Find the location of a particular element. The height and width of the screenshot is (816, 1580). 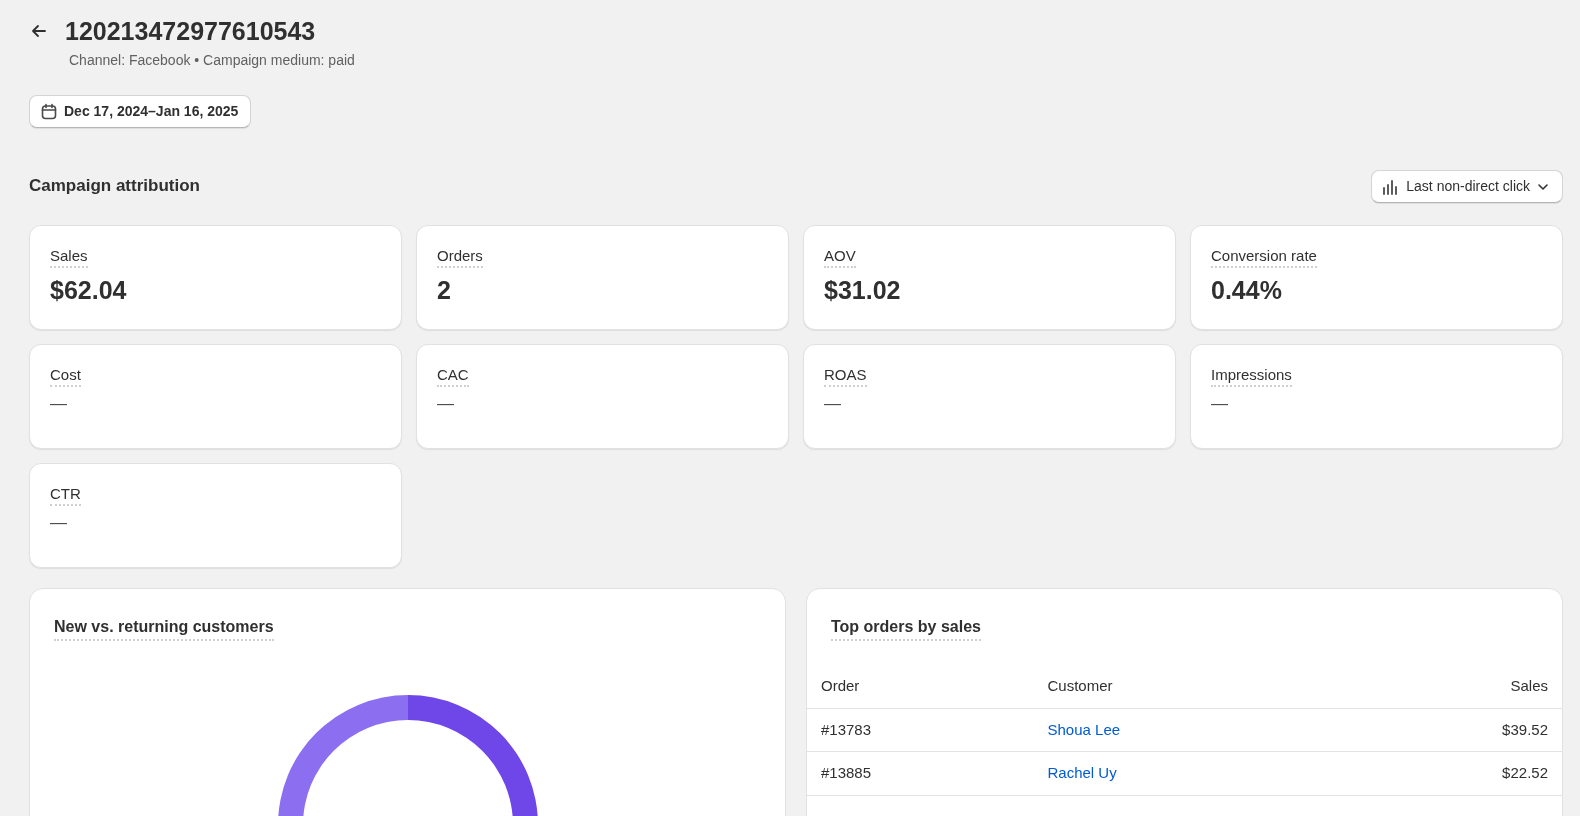

metric-value: 0.44% is located at coordinates (1247, 290).